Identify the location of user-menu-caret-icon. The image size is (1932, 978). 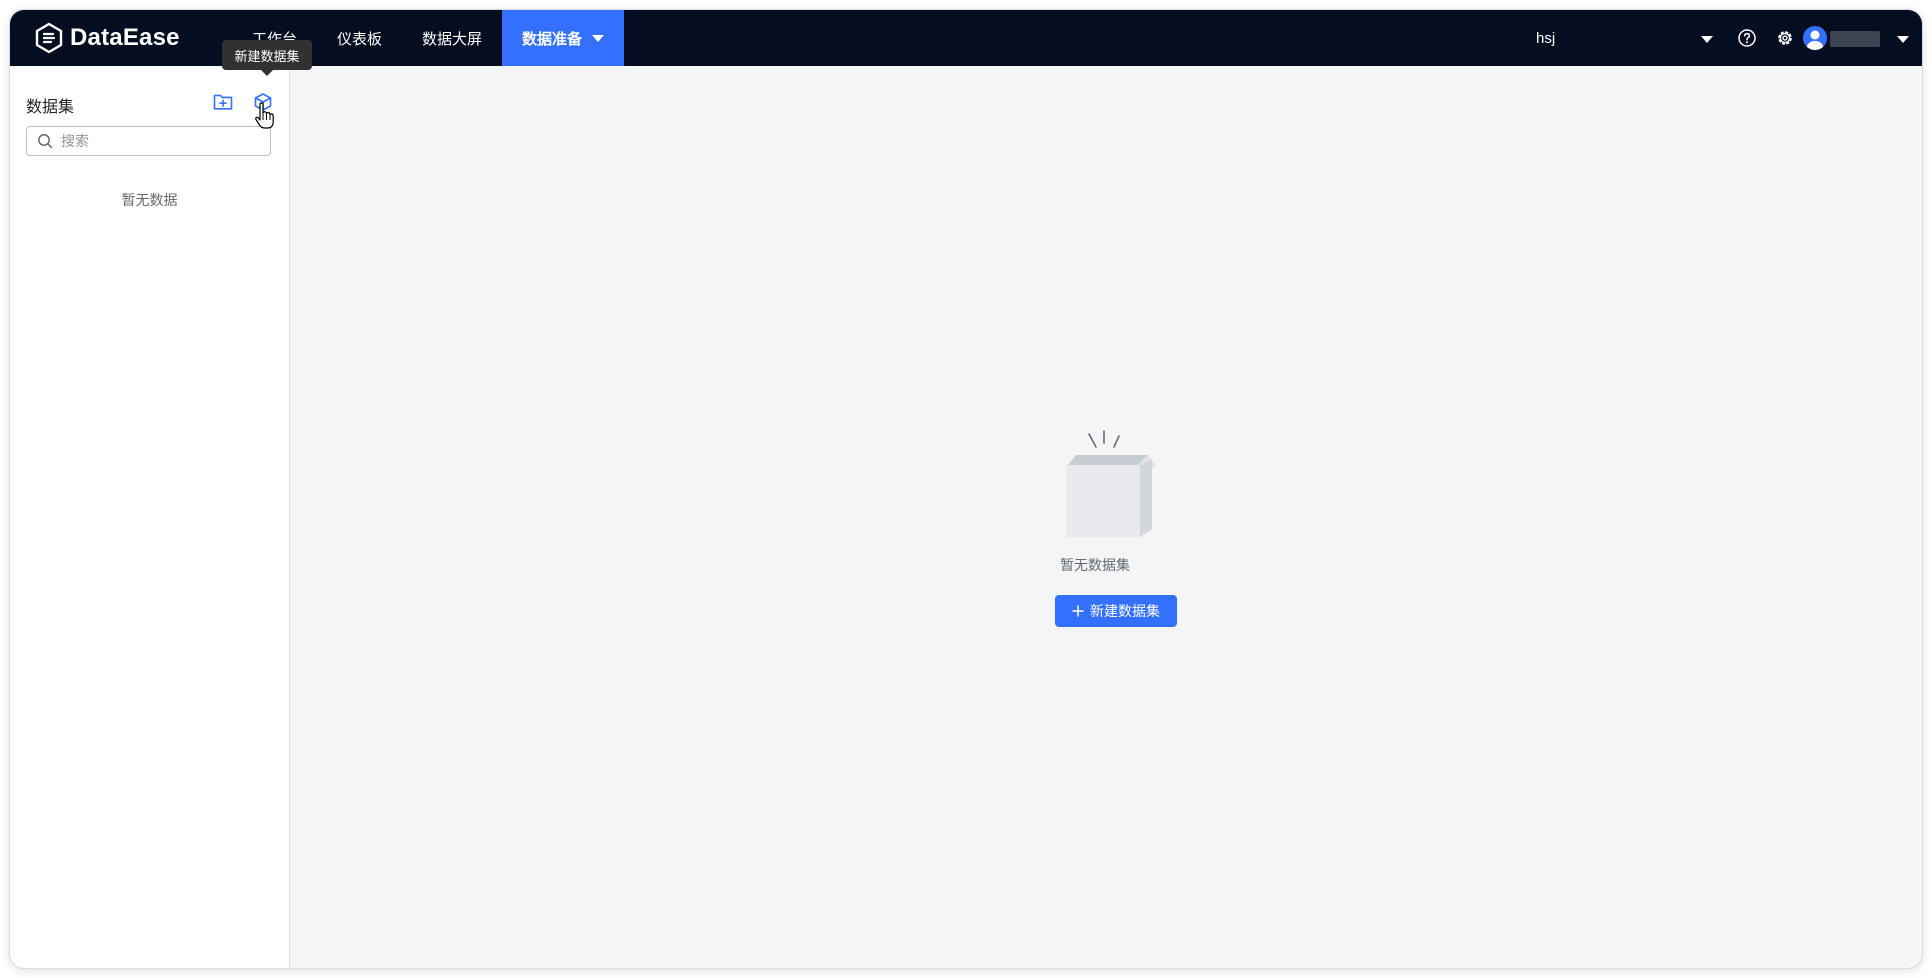
(1903, 39).